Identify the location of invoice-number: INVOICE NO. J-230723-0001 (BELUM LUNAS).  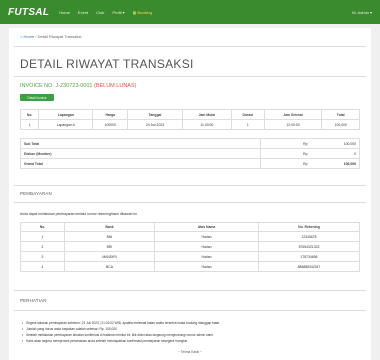
(78, 86).